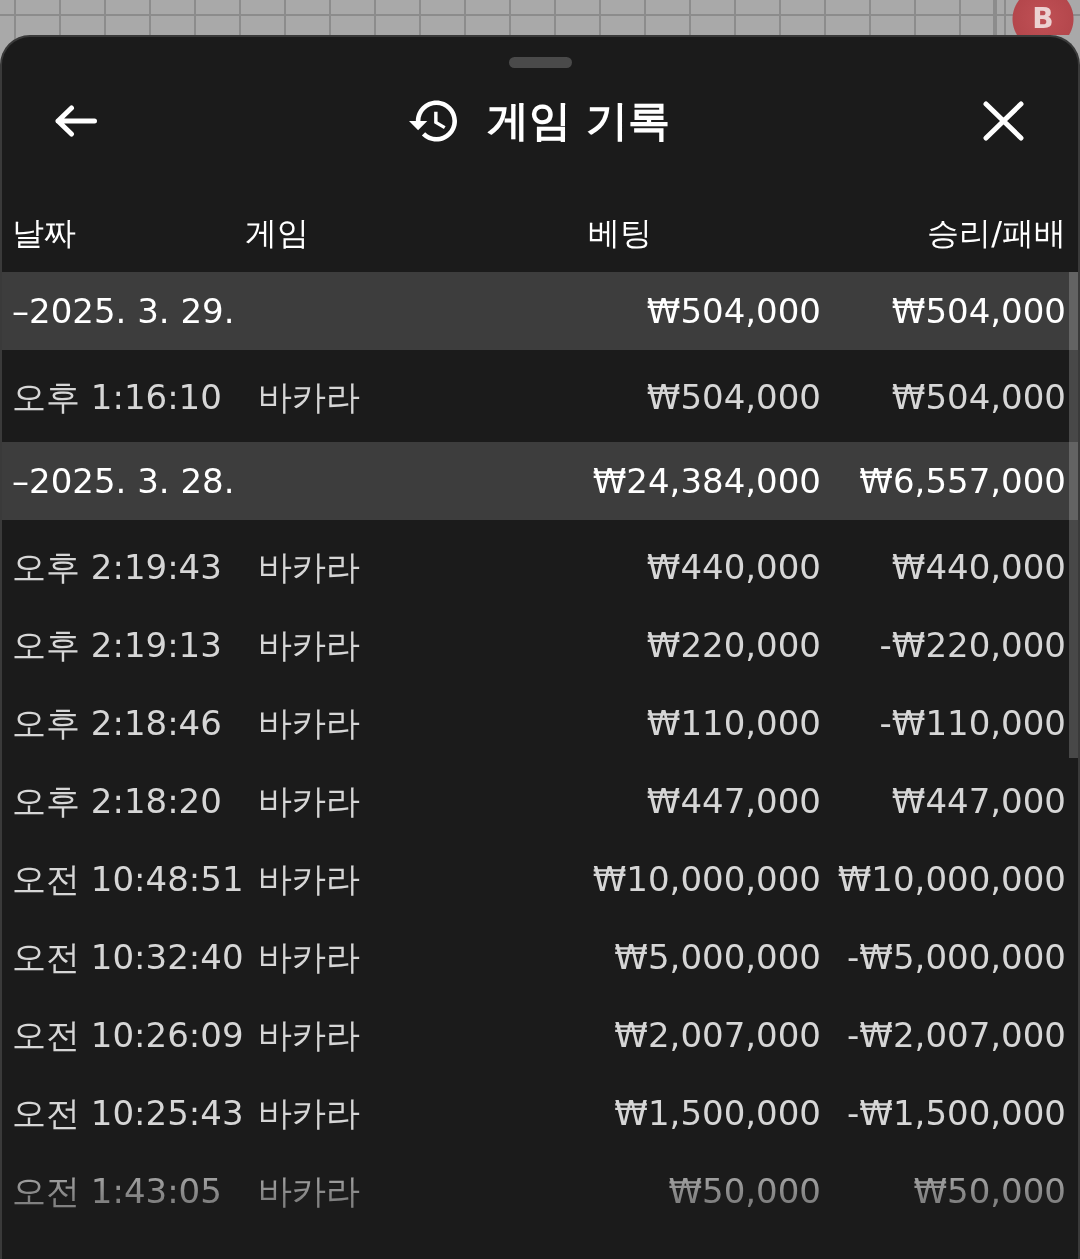 The image size is (1080, 1259). I want to click on time-cell: 오후 2:19:13, so click(117, 645).